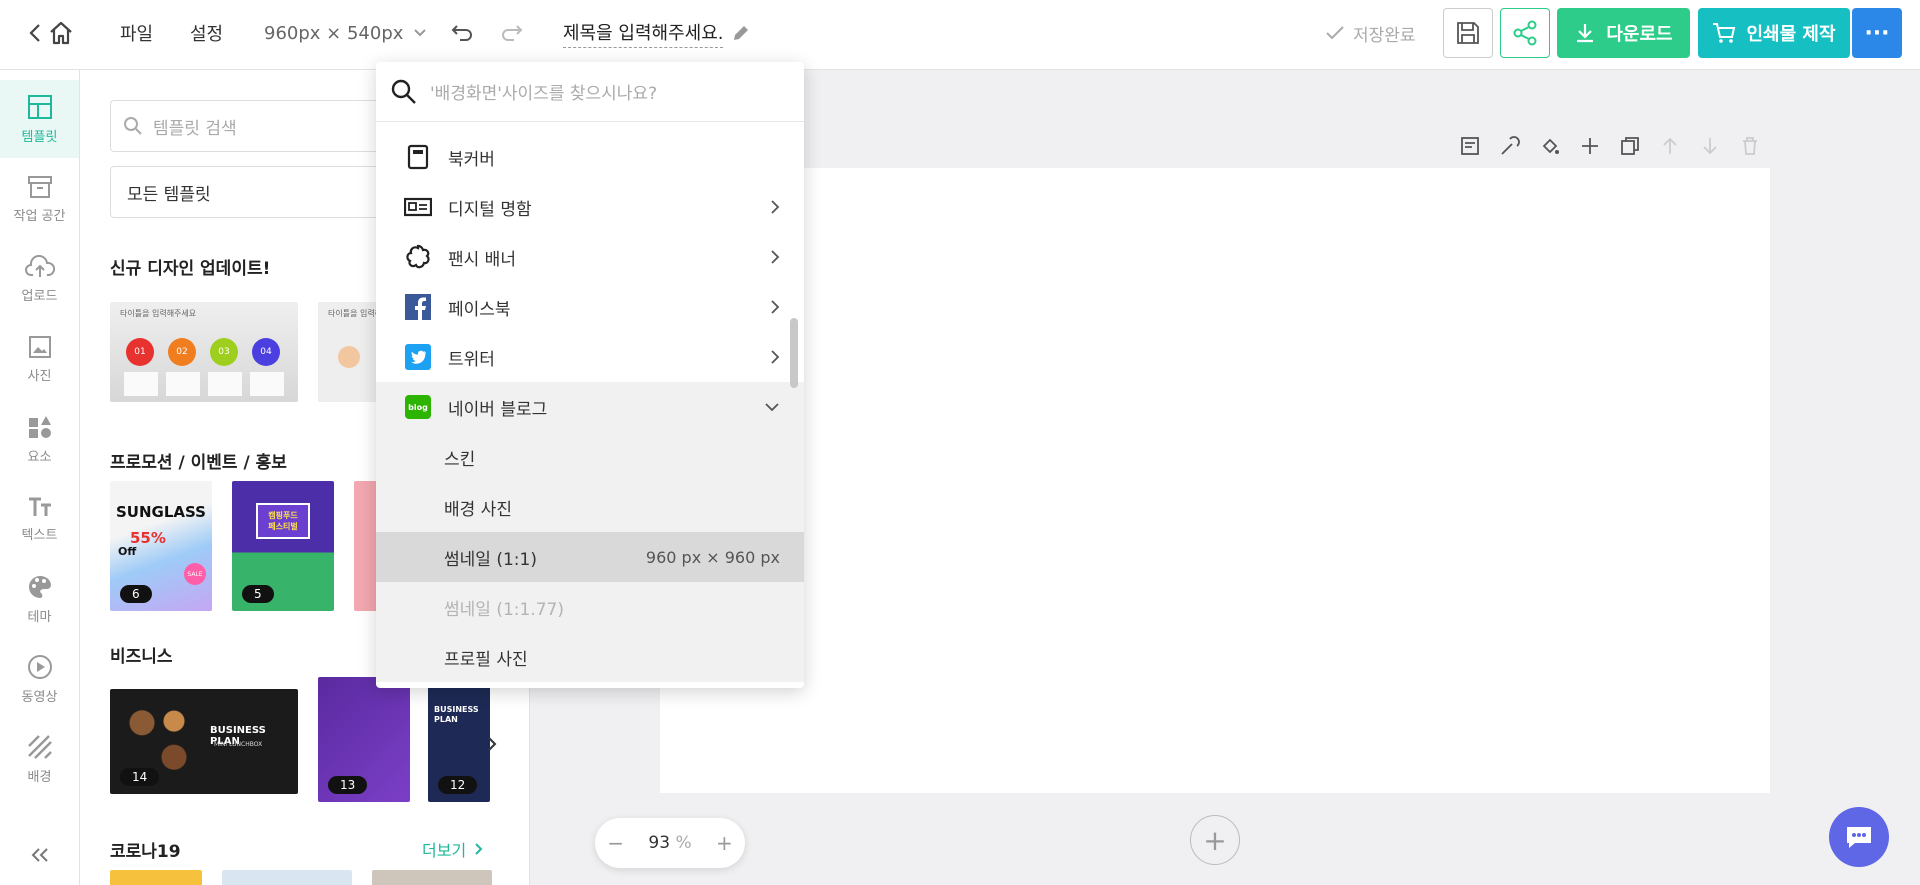 Image resolution: width=1920 pixels, height=885 pixels. What do you see at coordinates (161, 546) in the screenshot?
I see `template-thumb: SUNGLASS 55% Off SALE 6` at bounding box center [161, 546].